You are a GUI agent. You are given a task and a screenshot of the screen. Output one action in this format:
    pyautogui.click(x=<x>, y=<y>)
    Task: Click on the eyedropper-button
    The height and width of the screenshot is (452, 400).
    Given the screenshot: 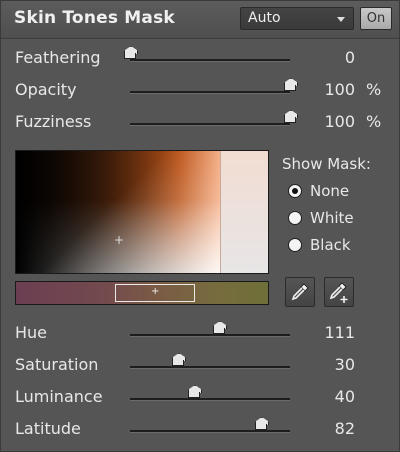 What is the action you would take?
    pyautogui.click(x=300, y=292)
    